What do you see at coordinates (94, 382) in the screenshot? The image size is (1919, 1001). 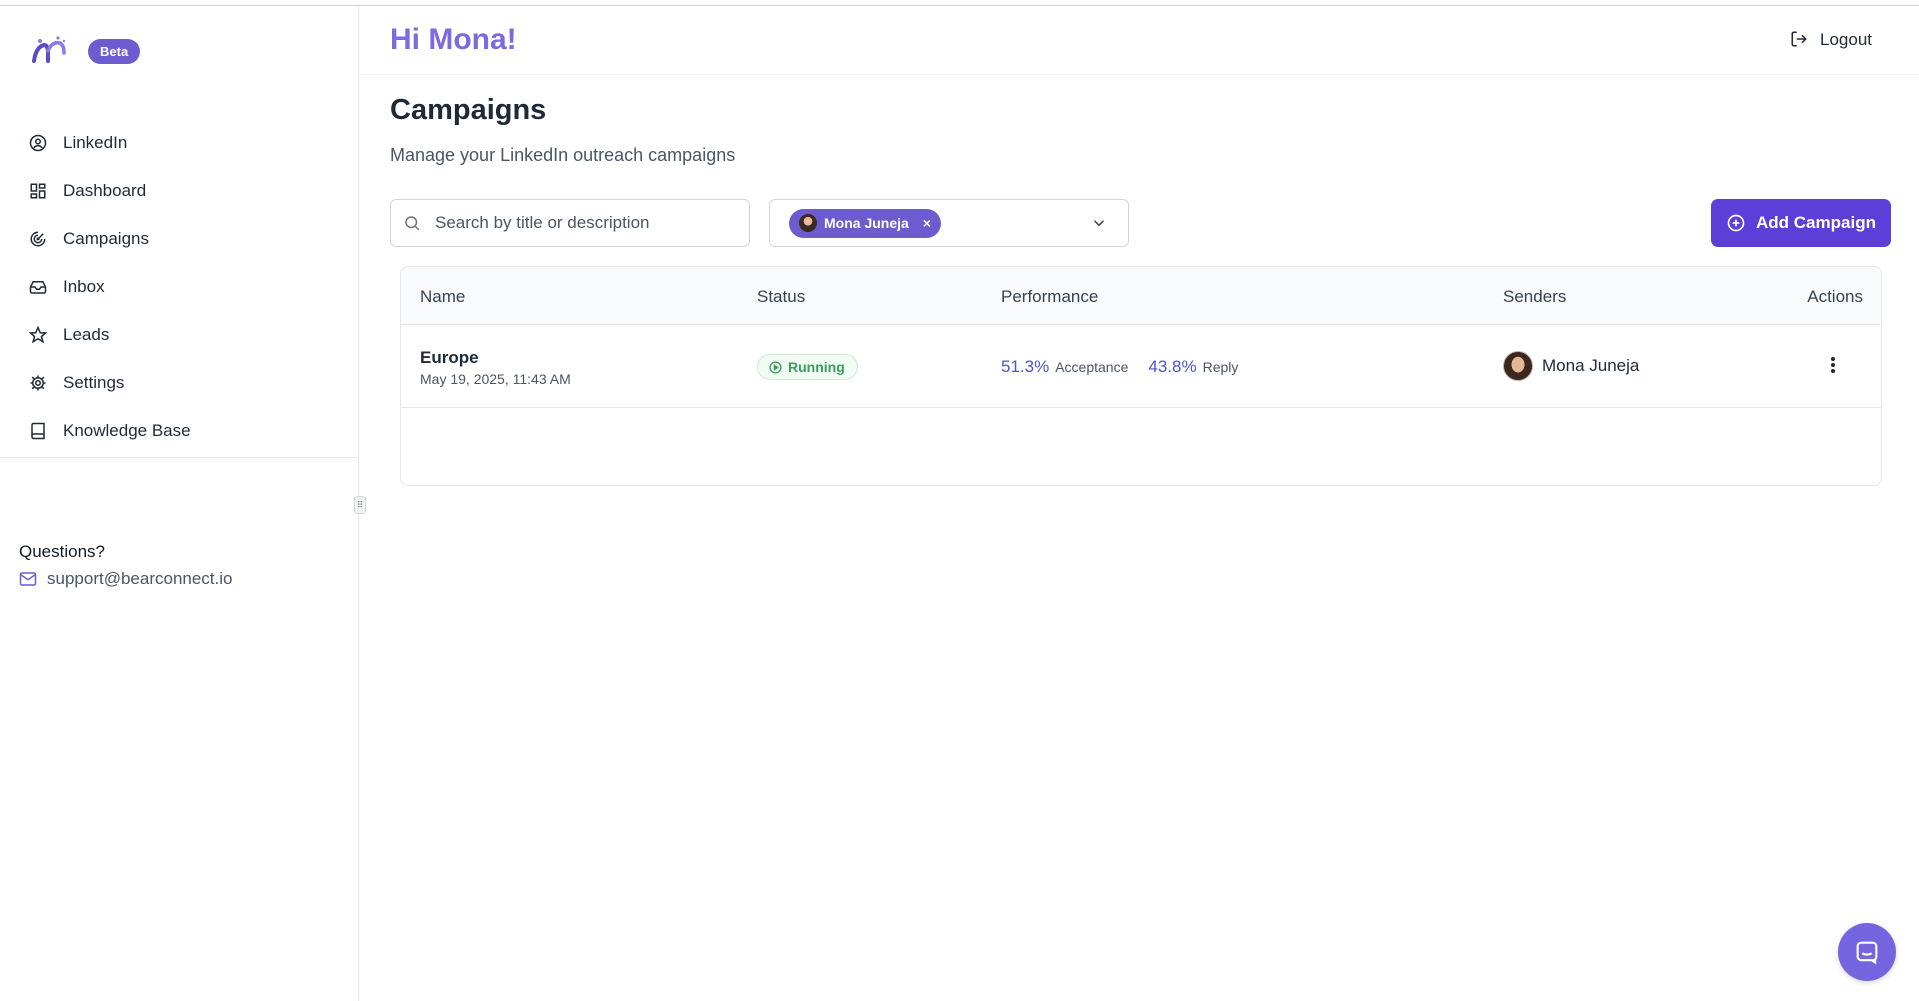 I see `sidebar-item-label: Settings` at bounding box center [94, 382].